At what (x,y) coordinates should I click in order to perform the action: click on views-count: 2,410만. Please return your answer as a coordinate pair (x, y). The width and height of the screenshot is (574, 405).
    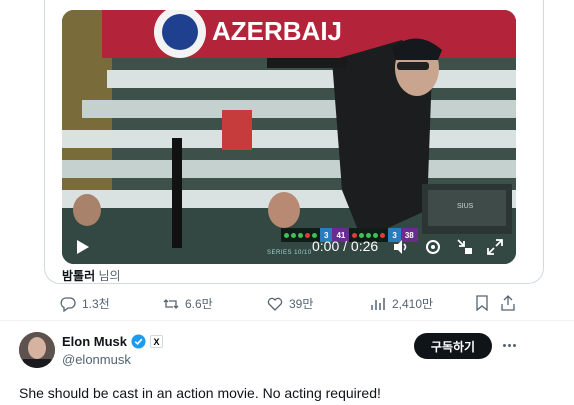
    Looking at the image, I should click on (413, 304).